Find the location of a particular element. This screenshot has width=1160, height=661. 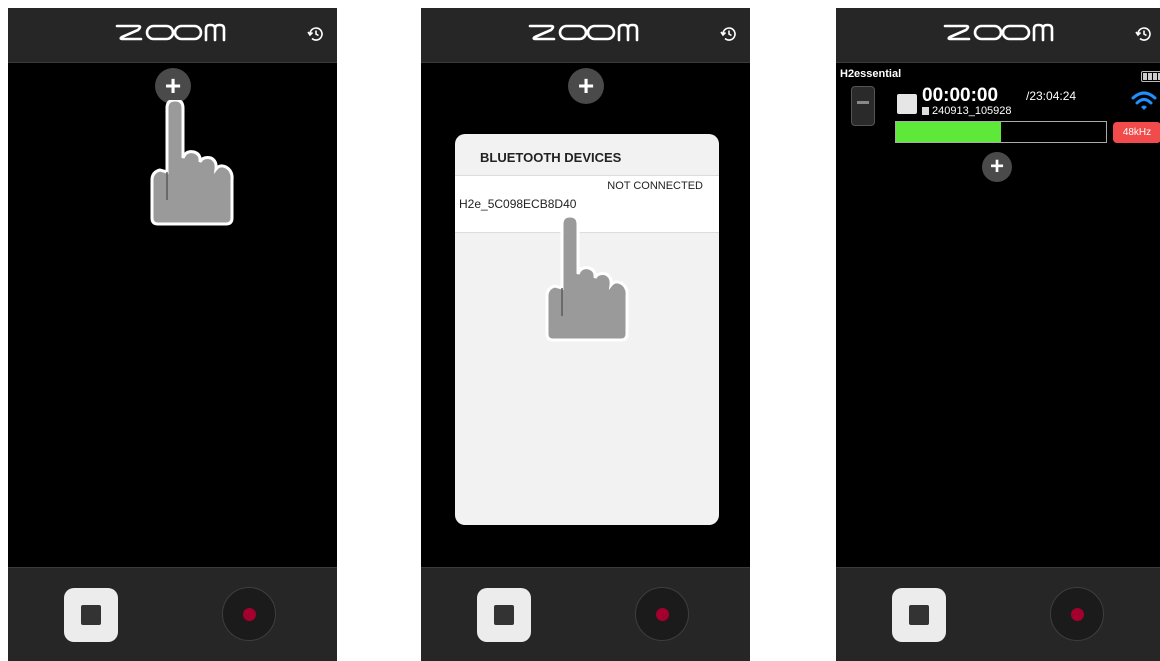

sample-rate-badge: 48kHz is located at coordinates (1136, 132).